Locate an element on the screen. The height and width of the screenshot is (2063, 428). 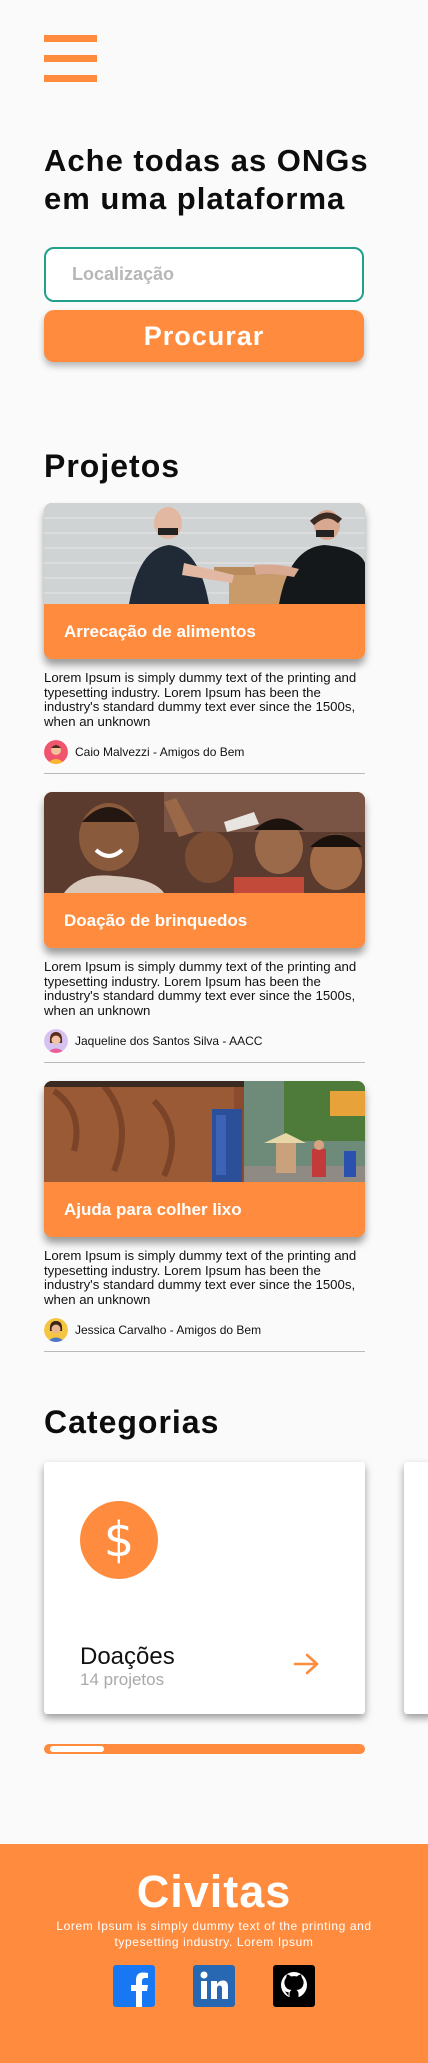
category-card-donations: $ Doações 14 projetos is located at coordinates (204, 1588).